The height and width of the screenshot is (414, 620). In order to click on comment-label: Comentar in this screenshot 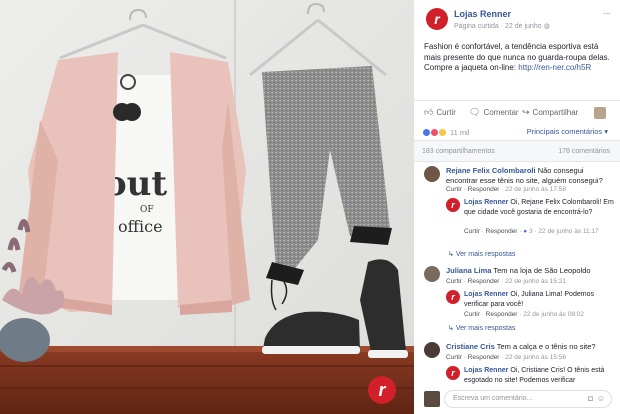, I will do `click(501, 112)`.